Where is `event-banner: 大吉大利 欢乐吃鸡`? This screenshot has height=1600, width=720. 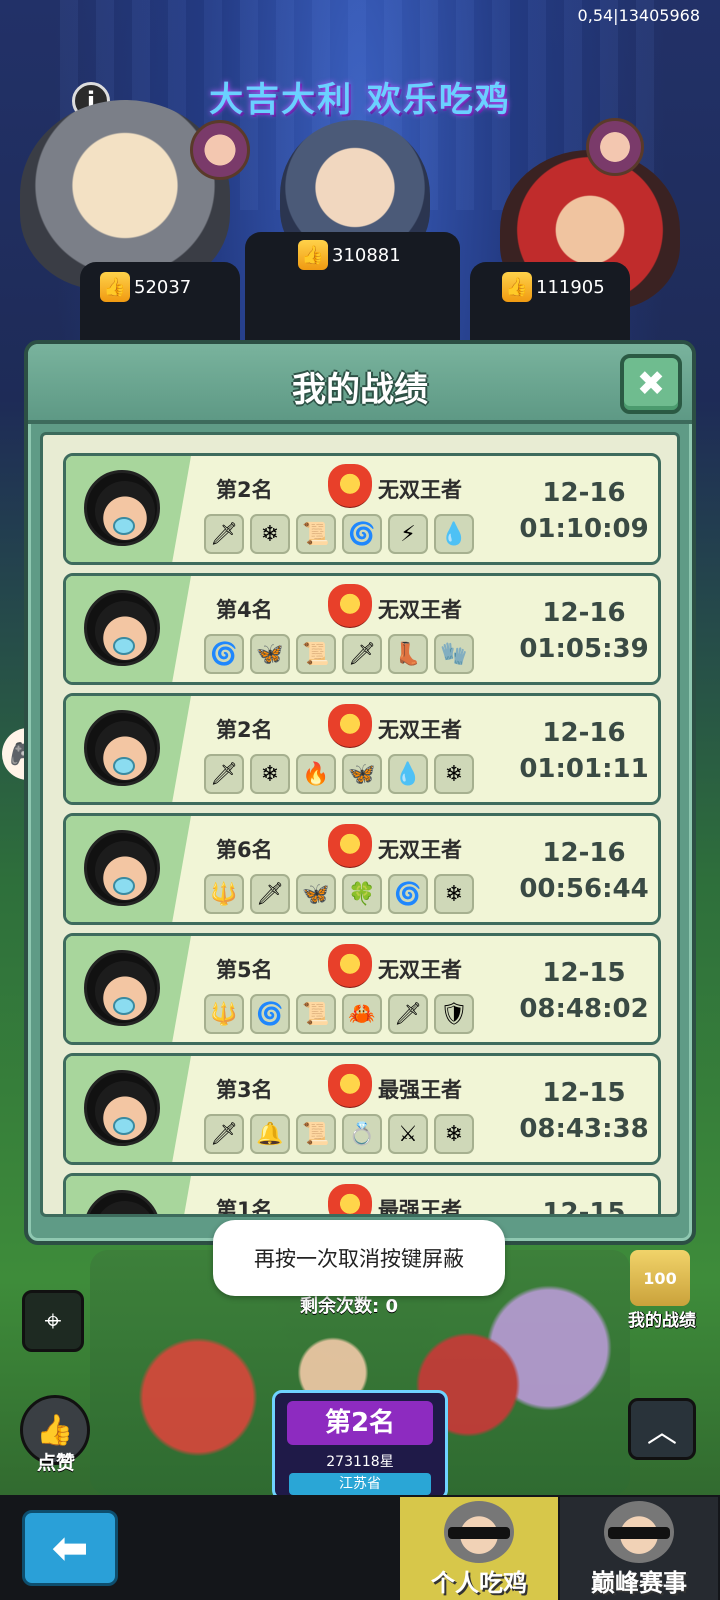
event-banner: 大吉大利 欢乐吃鸡 is located at coordinates (360, 100).